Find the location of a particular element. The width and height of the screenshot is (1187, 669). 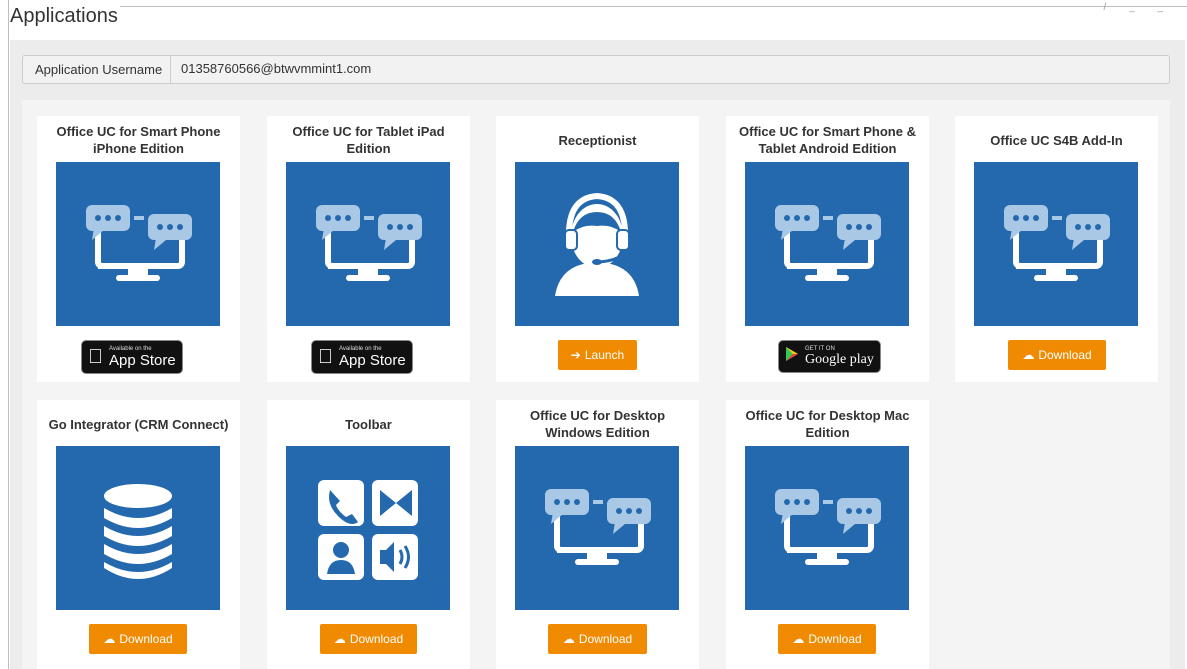

arrow-right-icon: ➔ is located at coordinates (575, 355).